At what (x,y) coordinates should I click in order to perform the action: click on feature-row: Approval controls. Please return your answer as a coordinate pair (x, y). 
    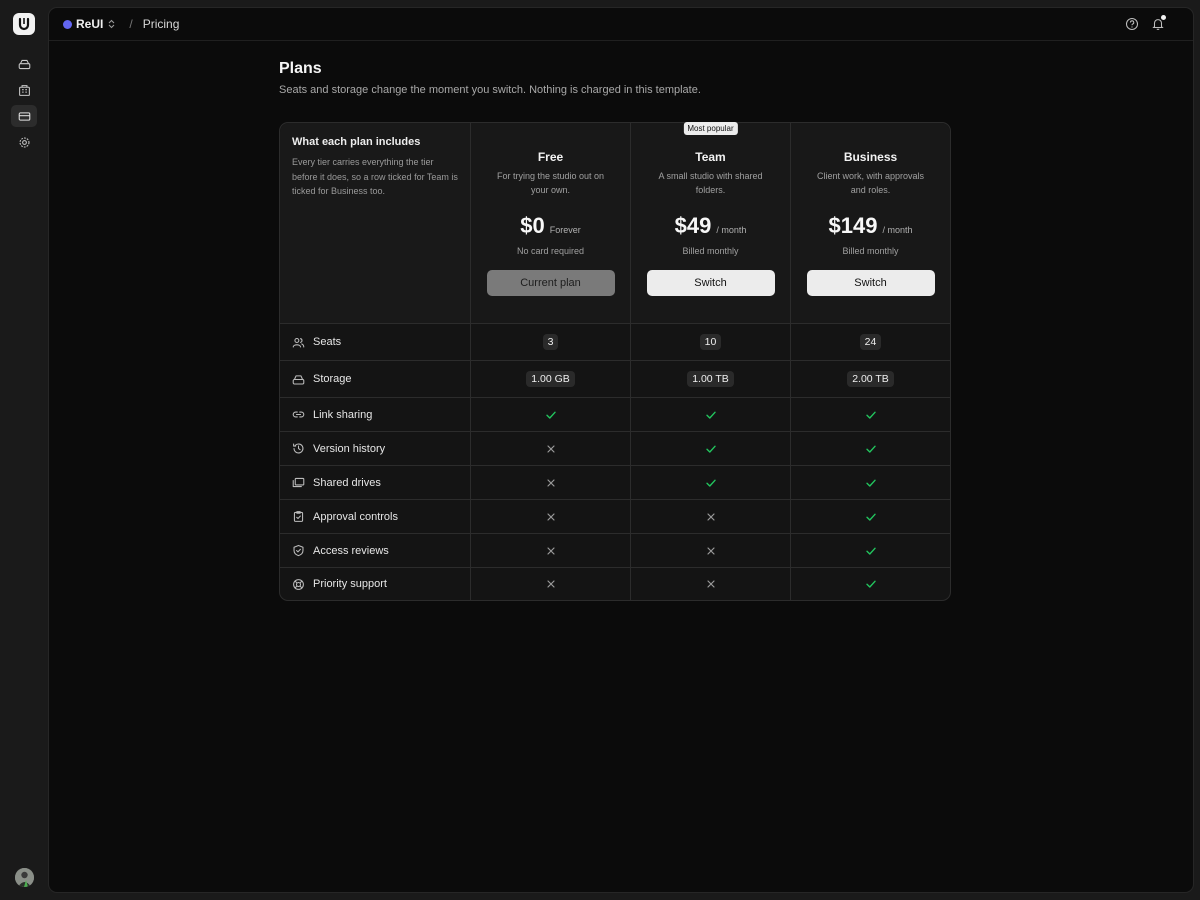
    Looking at the image, I should click on (615, 516).